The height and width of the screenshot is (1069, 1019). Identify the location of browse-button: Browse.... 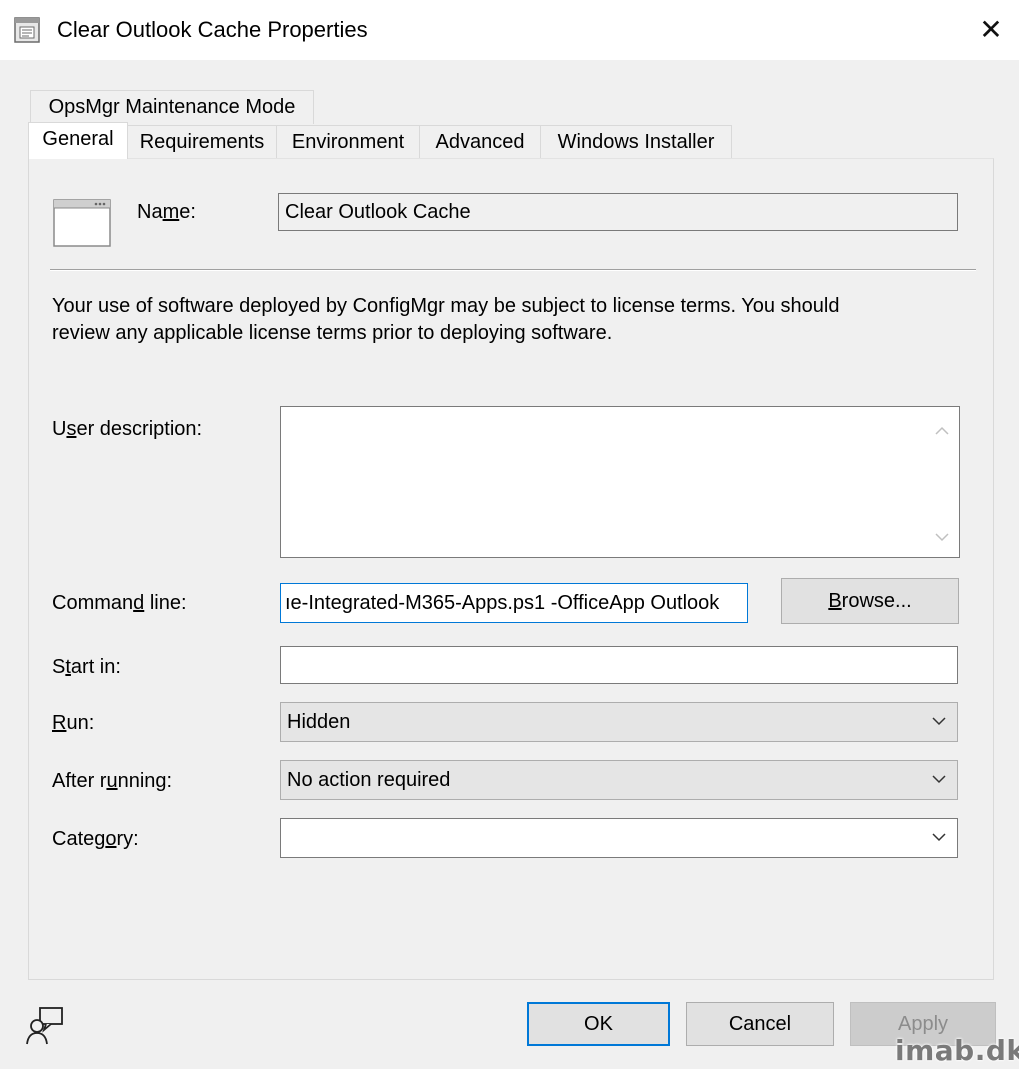
(870, 601).